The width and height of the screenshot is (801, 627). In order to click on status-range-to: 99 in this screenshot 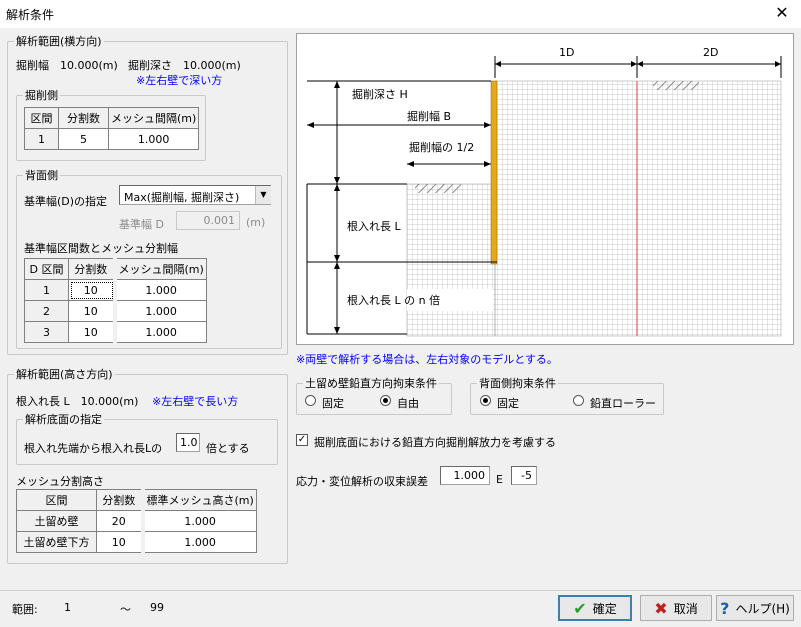, I will do `click(157, 607)`.